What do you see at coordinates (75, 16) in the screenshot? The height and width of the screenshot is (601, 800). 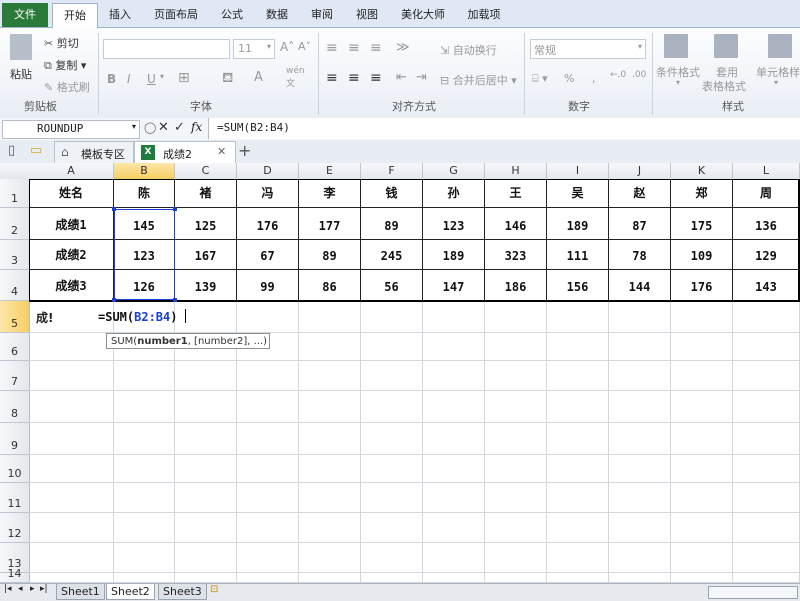 I see `tab-home: 开始` at bounding box center [75, 16].